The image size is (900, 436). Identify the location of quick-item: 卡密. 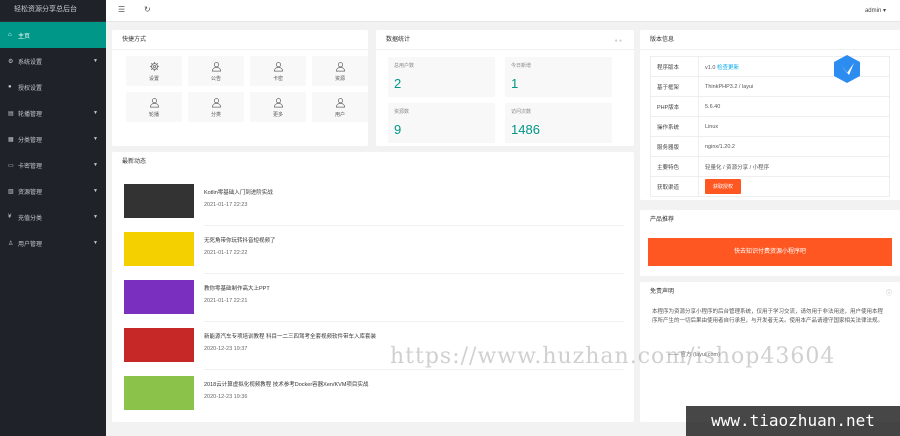
(278, 71).